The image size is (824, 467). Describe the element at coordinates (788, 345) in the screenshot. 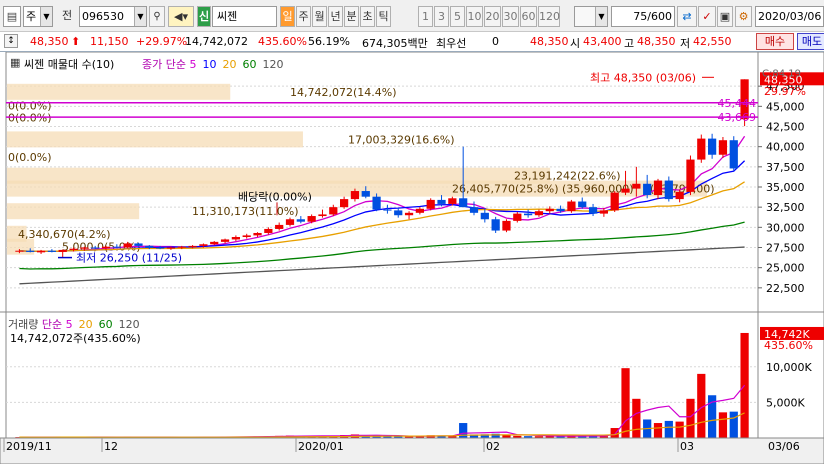

I see `volume-tag-pct: 435.60%` at that location.